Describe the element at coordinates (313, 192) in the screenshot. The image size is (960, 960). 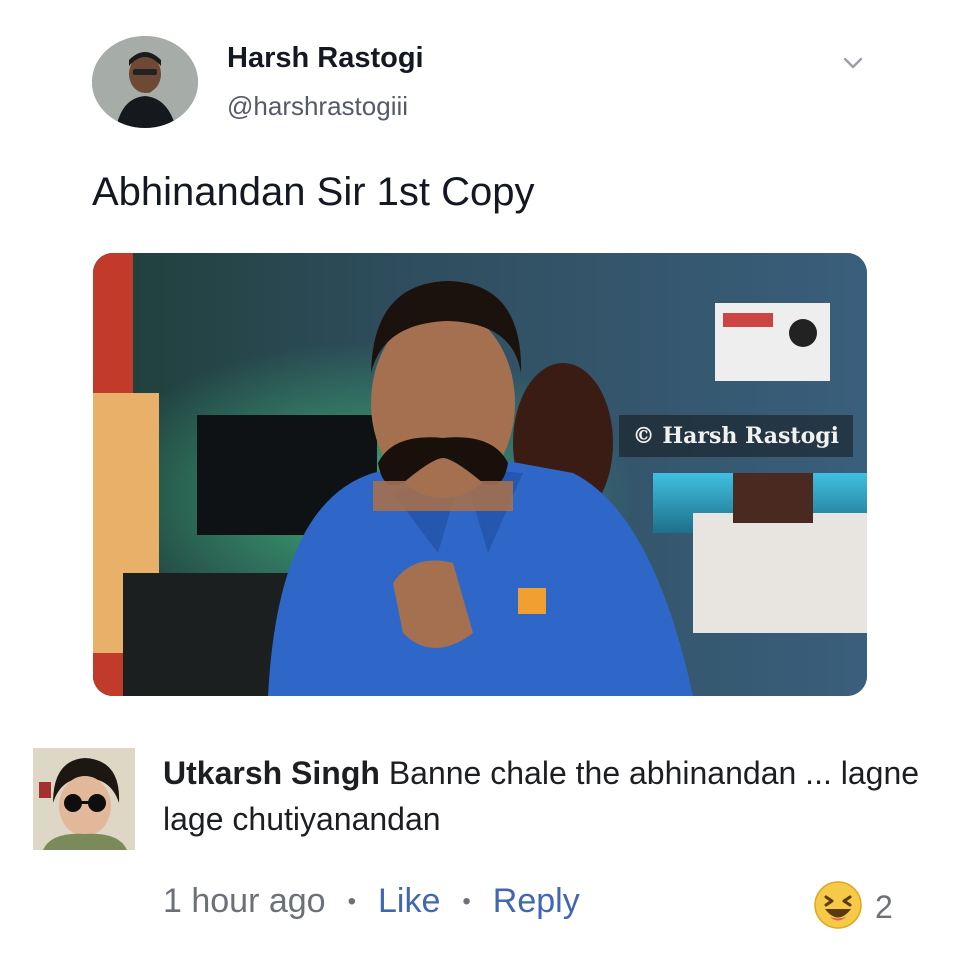
I see `tweet-text: Abhinandan Sir 1st Copy` at that location.